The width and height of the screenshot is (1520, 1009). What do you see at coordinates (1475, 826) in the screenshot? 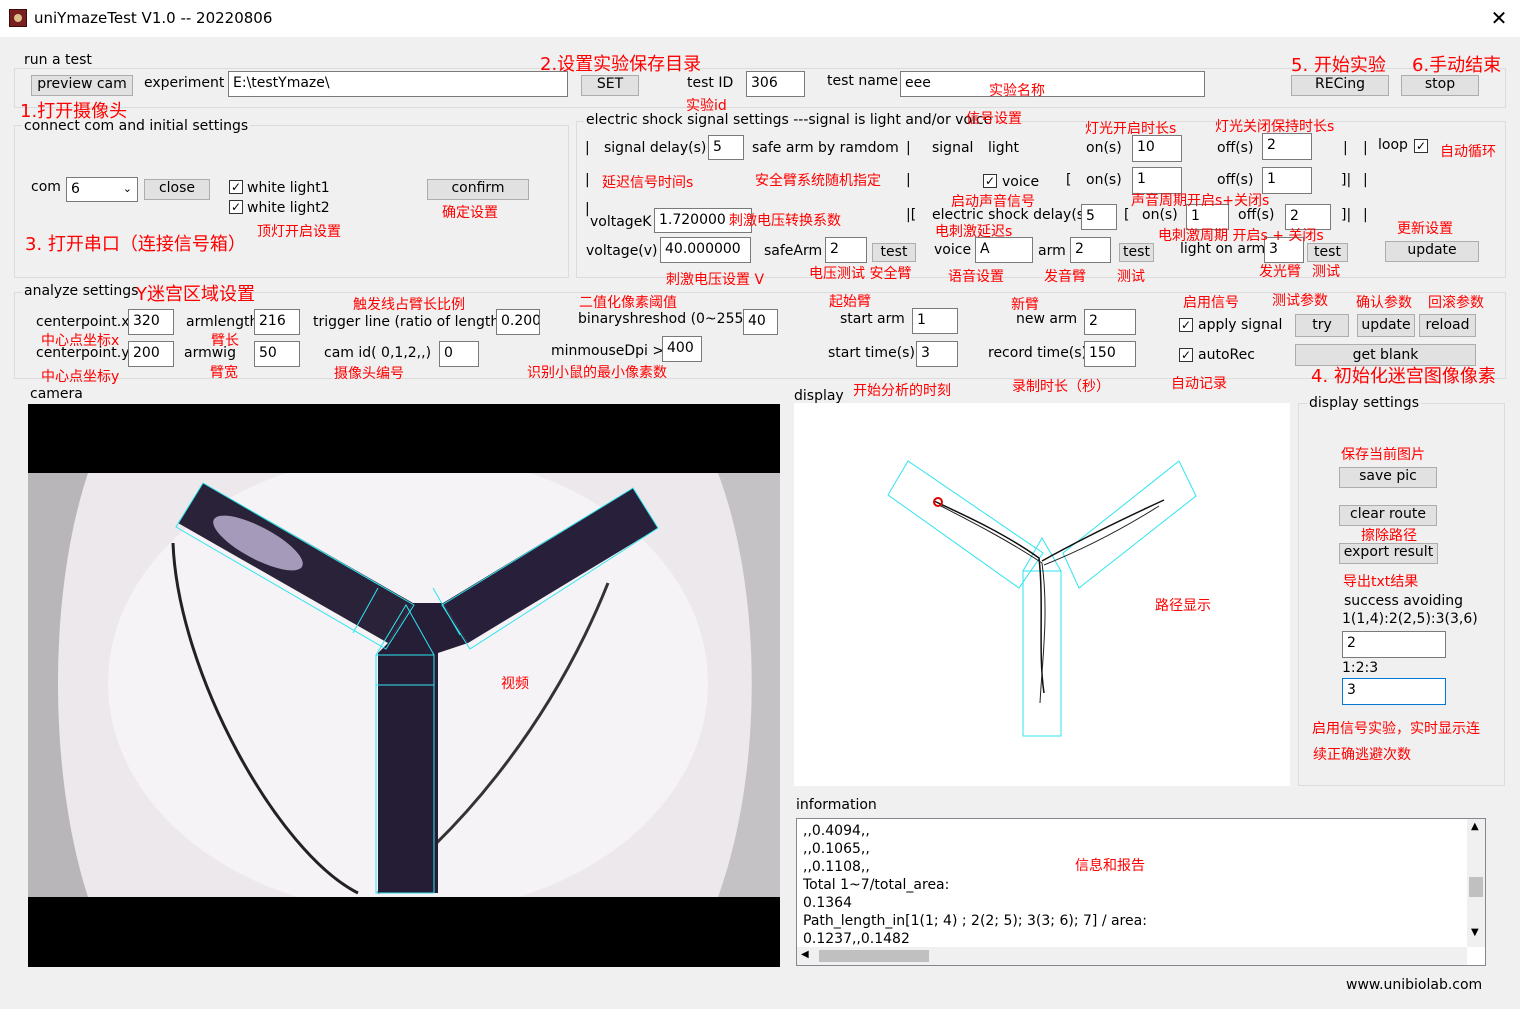
I see `scroll-up-icon: ▲` at bounding box center [1475, 826].